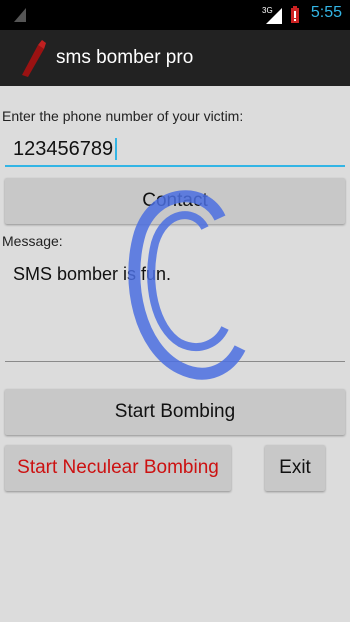 The height and width of the screenshot is (622, 350). I want to click on svg-text: 3G, so click(267, 10).